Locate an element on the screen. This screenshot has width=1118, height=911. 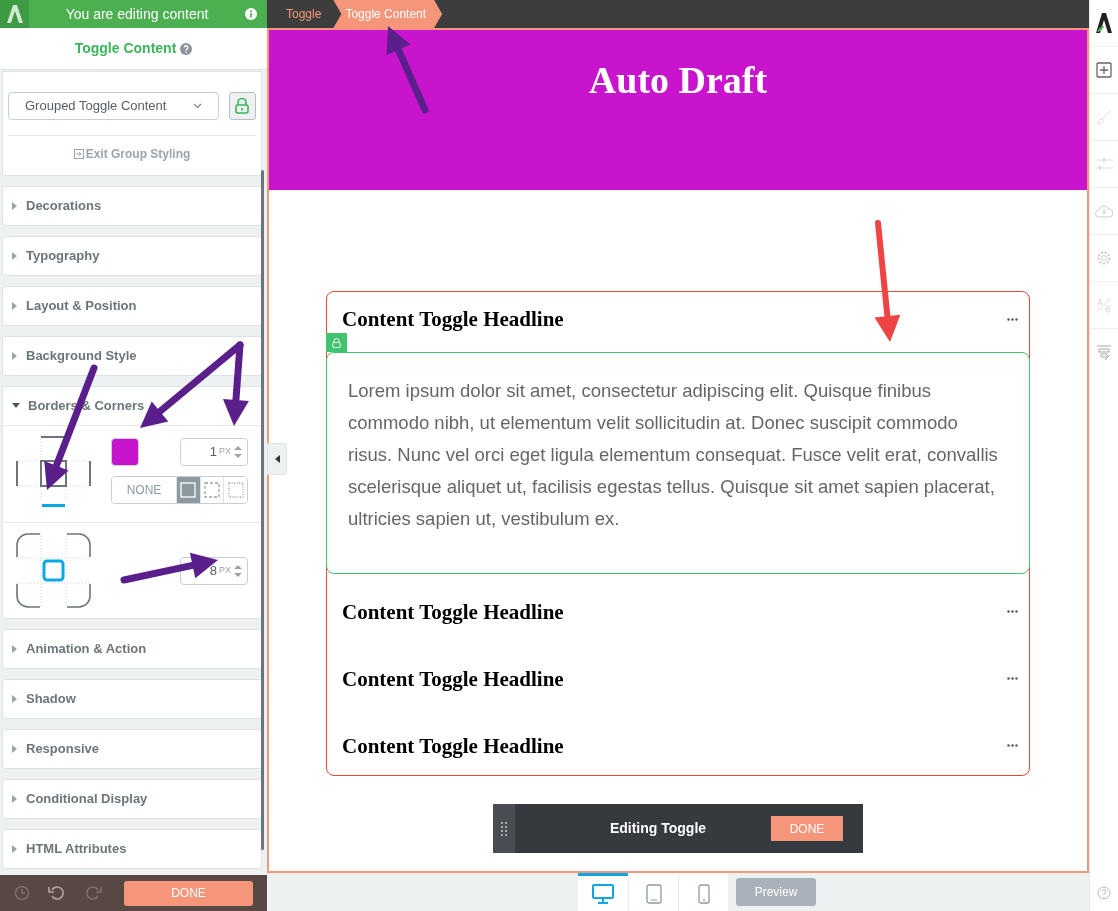
editing-notice: You are editing content is located at coordinates (137, 14).